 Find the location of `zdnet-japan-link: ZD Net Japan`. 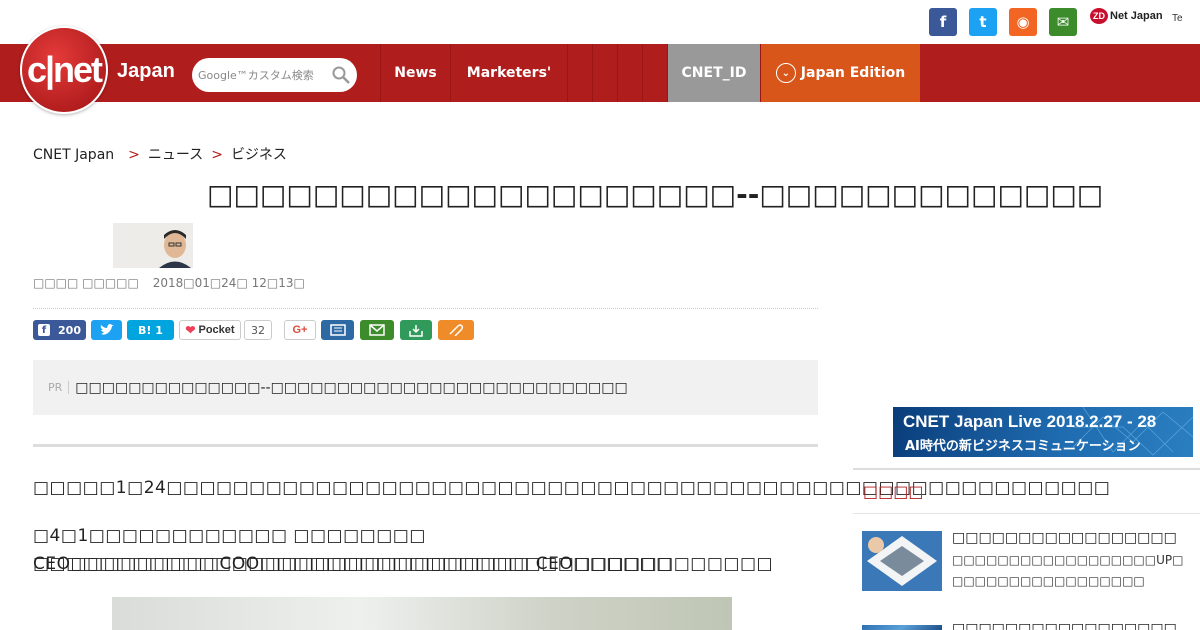

zdnet-japan-link: ZD Net Japan is located at coordinates (1126, 16).